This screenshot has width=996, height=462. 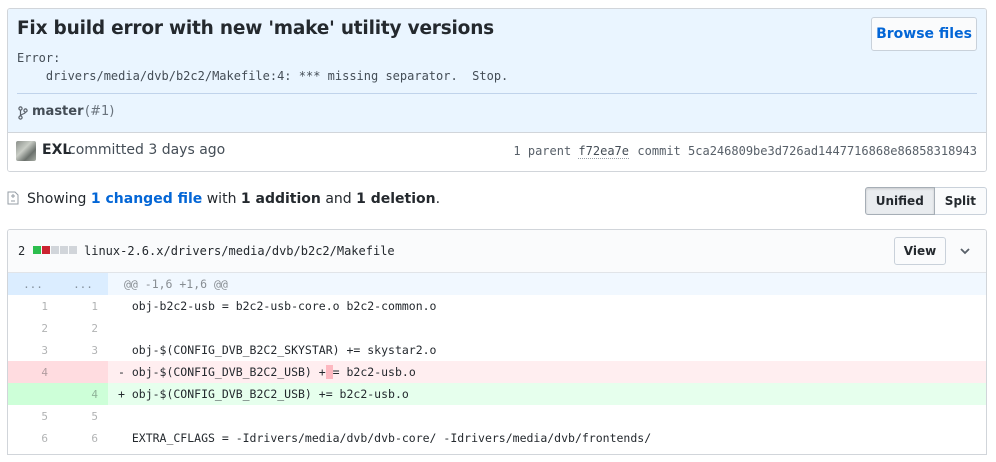 I want to click on diff-line: 2 2, so click(x=497, y=328).